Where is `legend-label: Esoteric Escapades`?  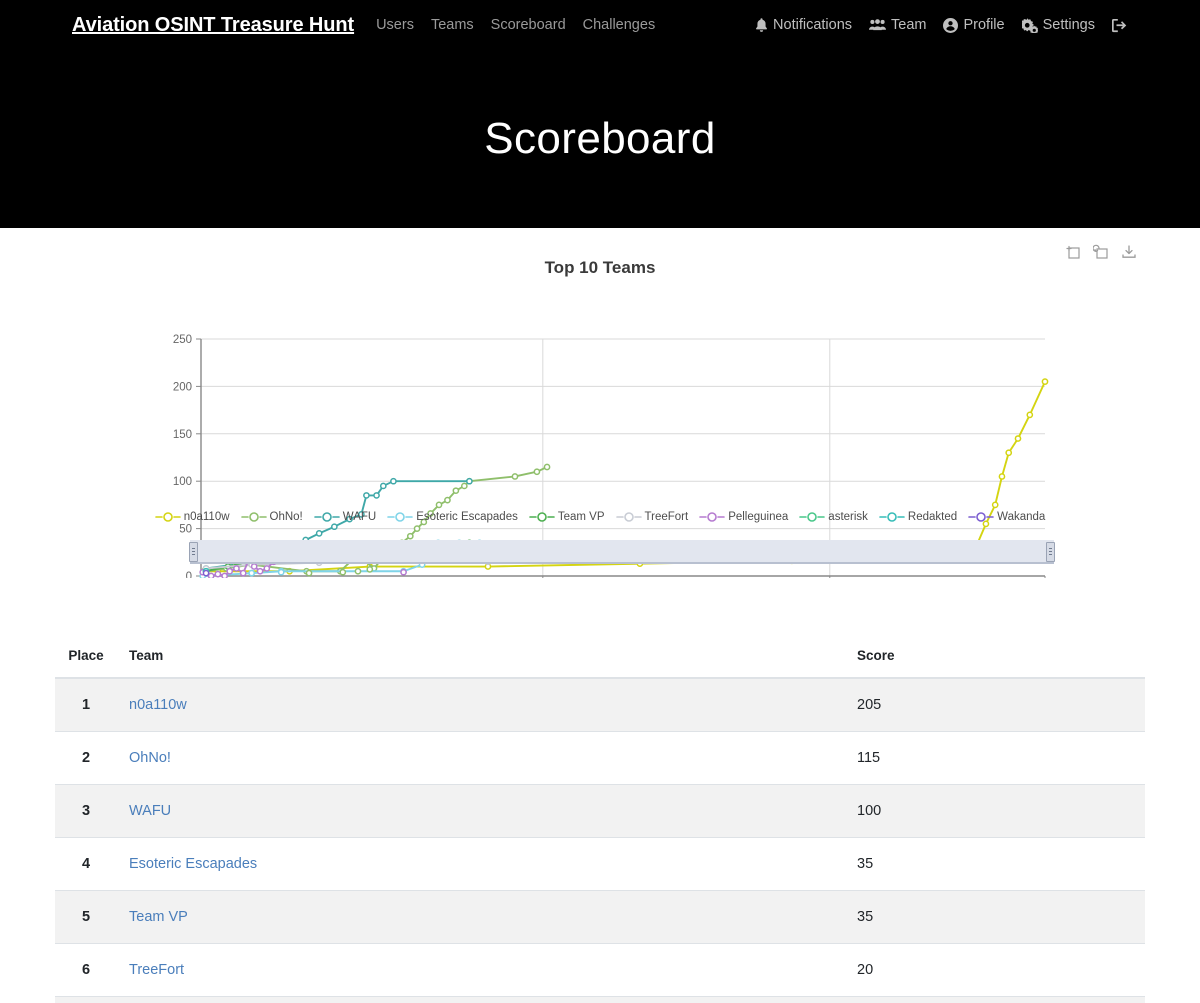
legend-label: Esoteric Escapades is located at coordinates (467, 517).